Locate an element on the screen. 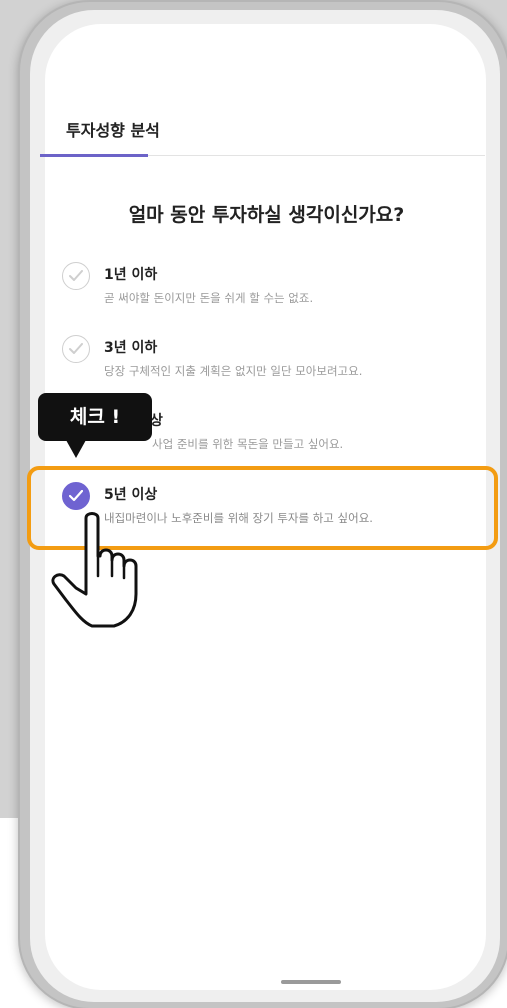 The width and height of the screenshot is (507, 1008). tab-active-indicator is located at coordinates (94, 155).